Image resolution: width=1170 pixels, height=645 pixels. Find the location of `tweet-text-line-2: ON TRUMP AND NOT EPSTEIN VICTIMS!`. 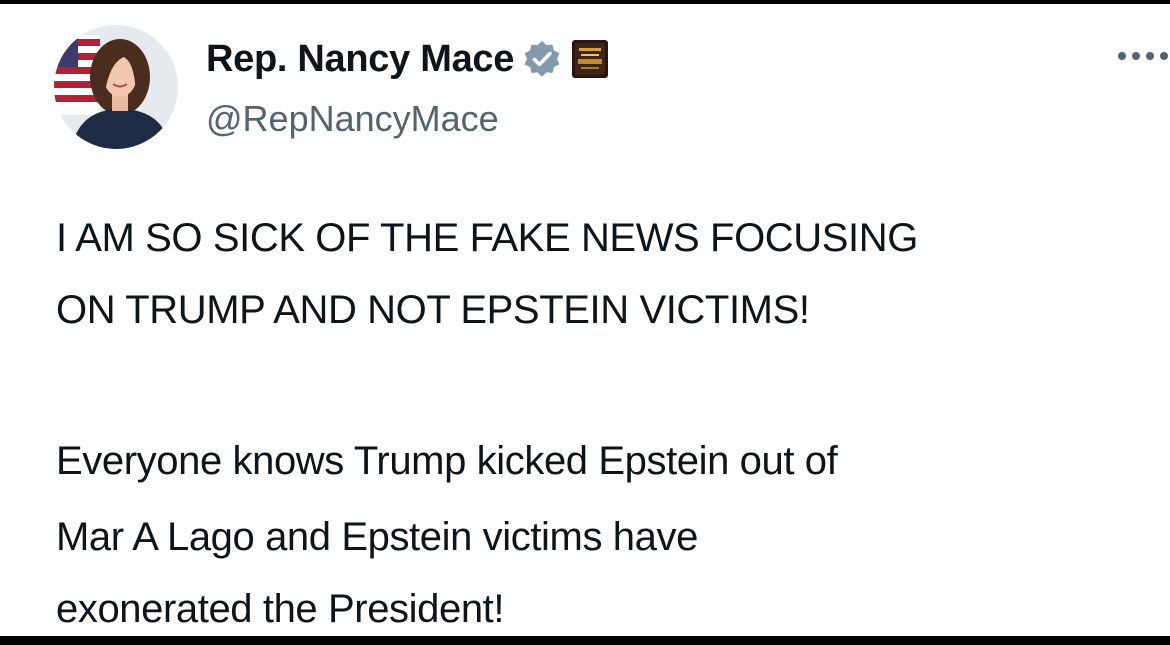

tweet-text-line-2: ON TRUMP AND NOT EPSTEIN VICTIMS! is located at coordinates (433, 310).